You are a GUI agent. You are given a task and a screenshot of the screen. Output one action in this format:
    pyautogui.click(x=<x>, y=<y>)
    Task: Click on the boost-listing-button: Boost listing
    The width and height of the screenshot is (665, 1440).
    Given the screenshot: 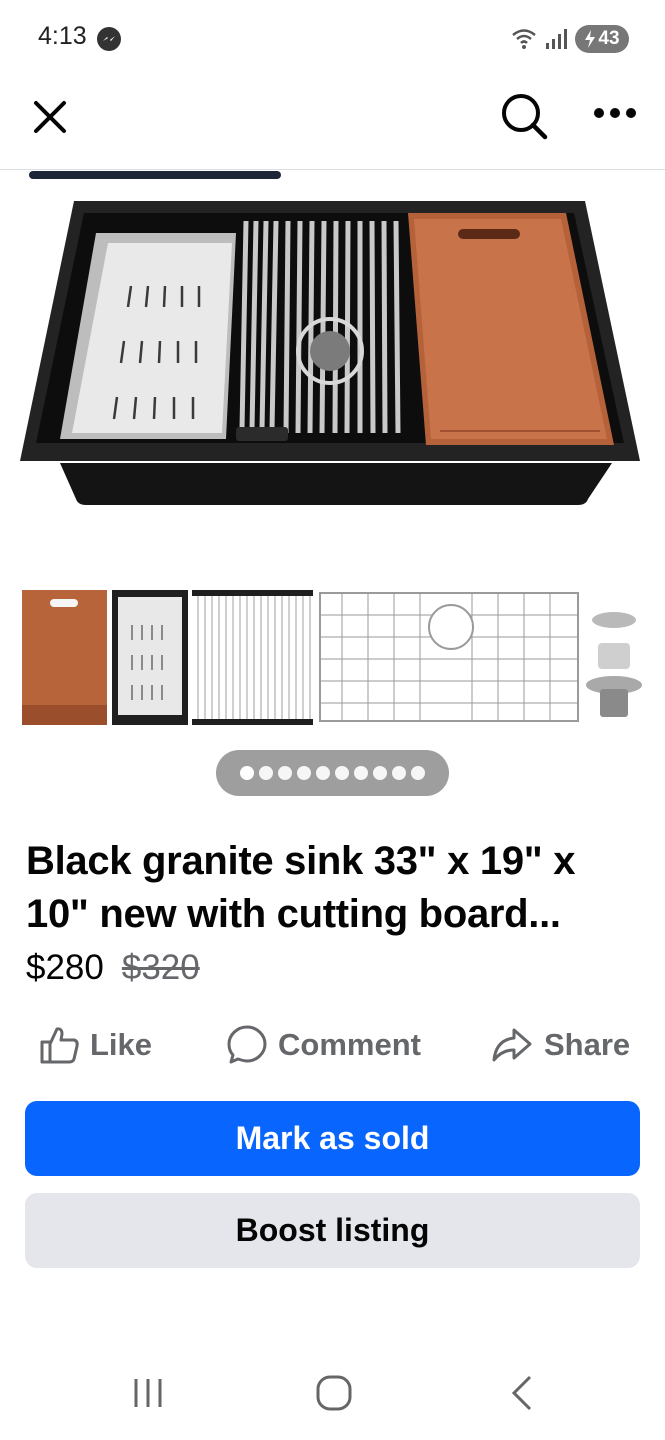 What is the action you would take?
    pyautogui.click(x=332, y=1230)
    